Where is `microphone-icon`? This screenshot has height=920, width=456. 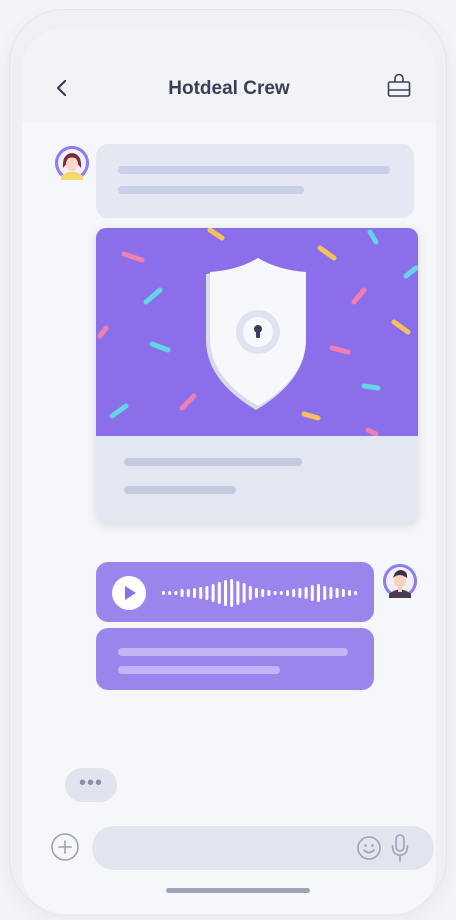 microphone-icon is located at coordinates (400, 848).